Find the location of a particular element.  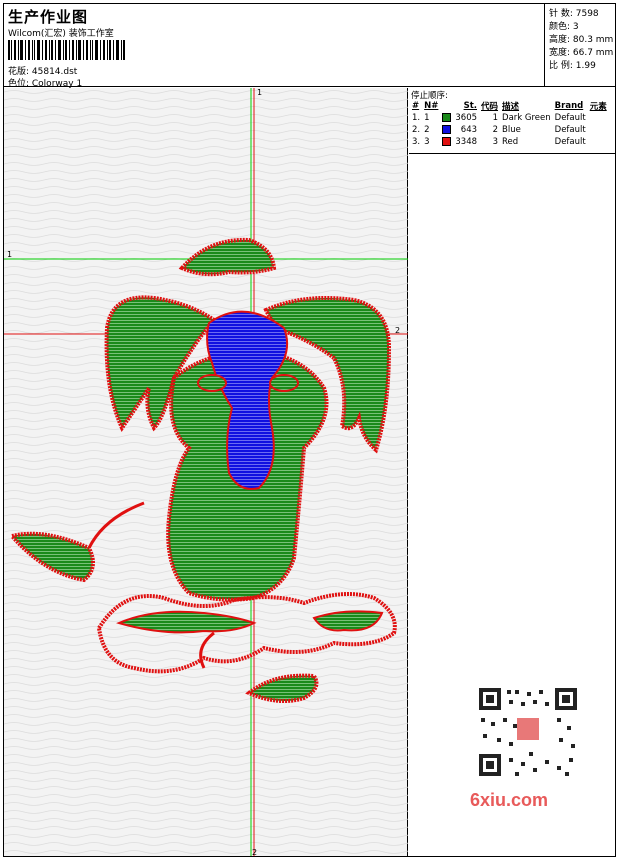

color-count: 颜色: 3 is located at coordinates (564, 27).